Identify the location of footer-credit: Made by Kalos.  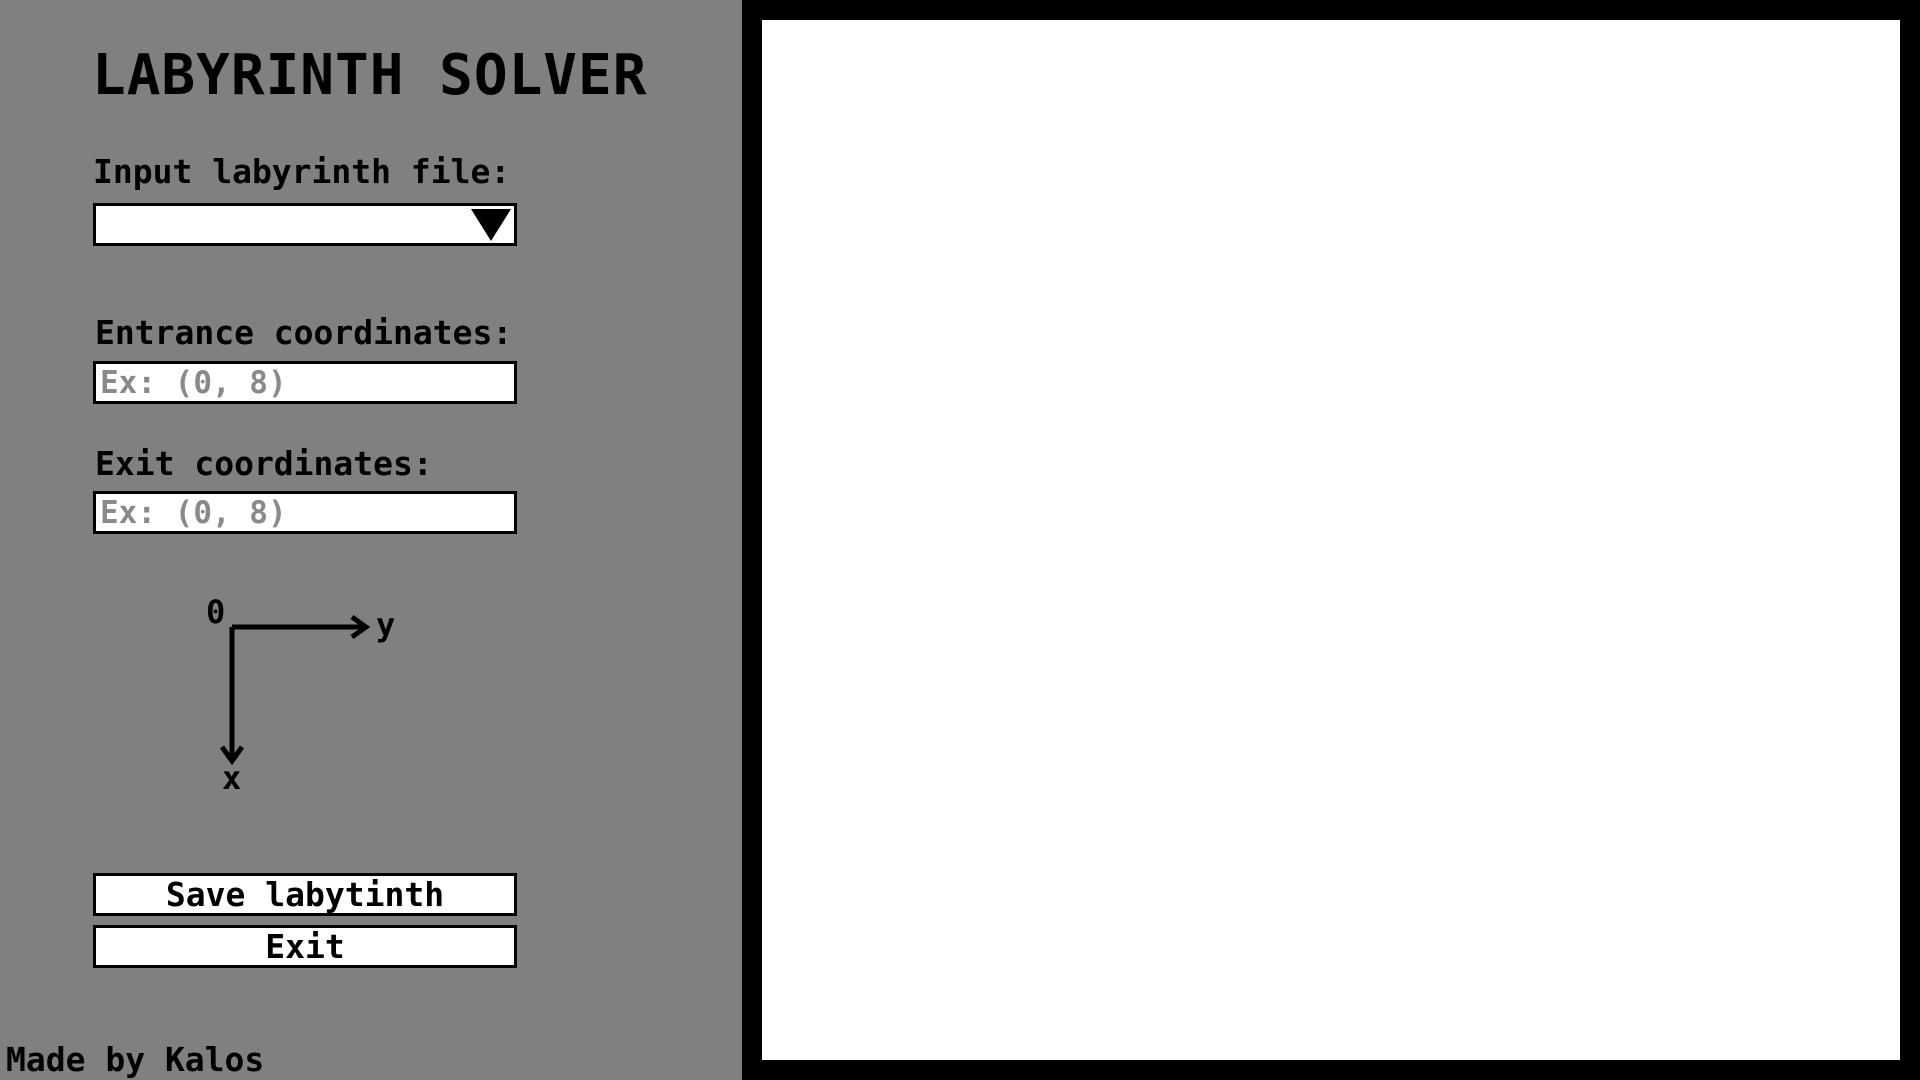
(135, 1059).